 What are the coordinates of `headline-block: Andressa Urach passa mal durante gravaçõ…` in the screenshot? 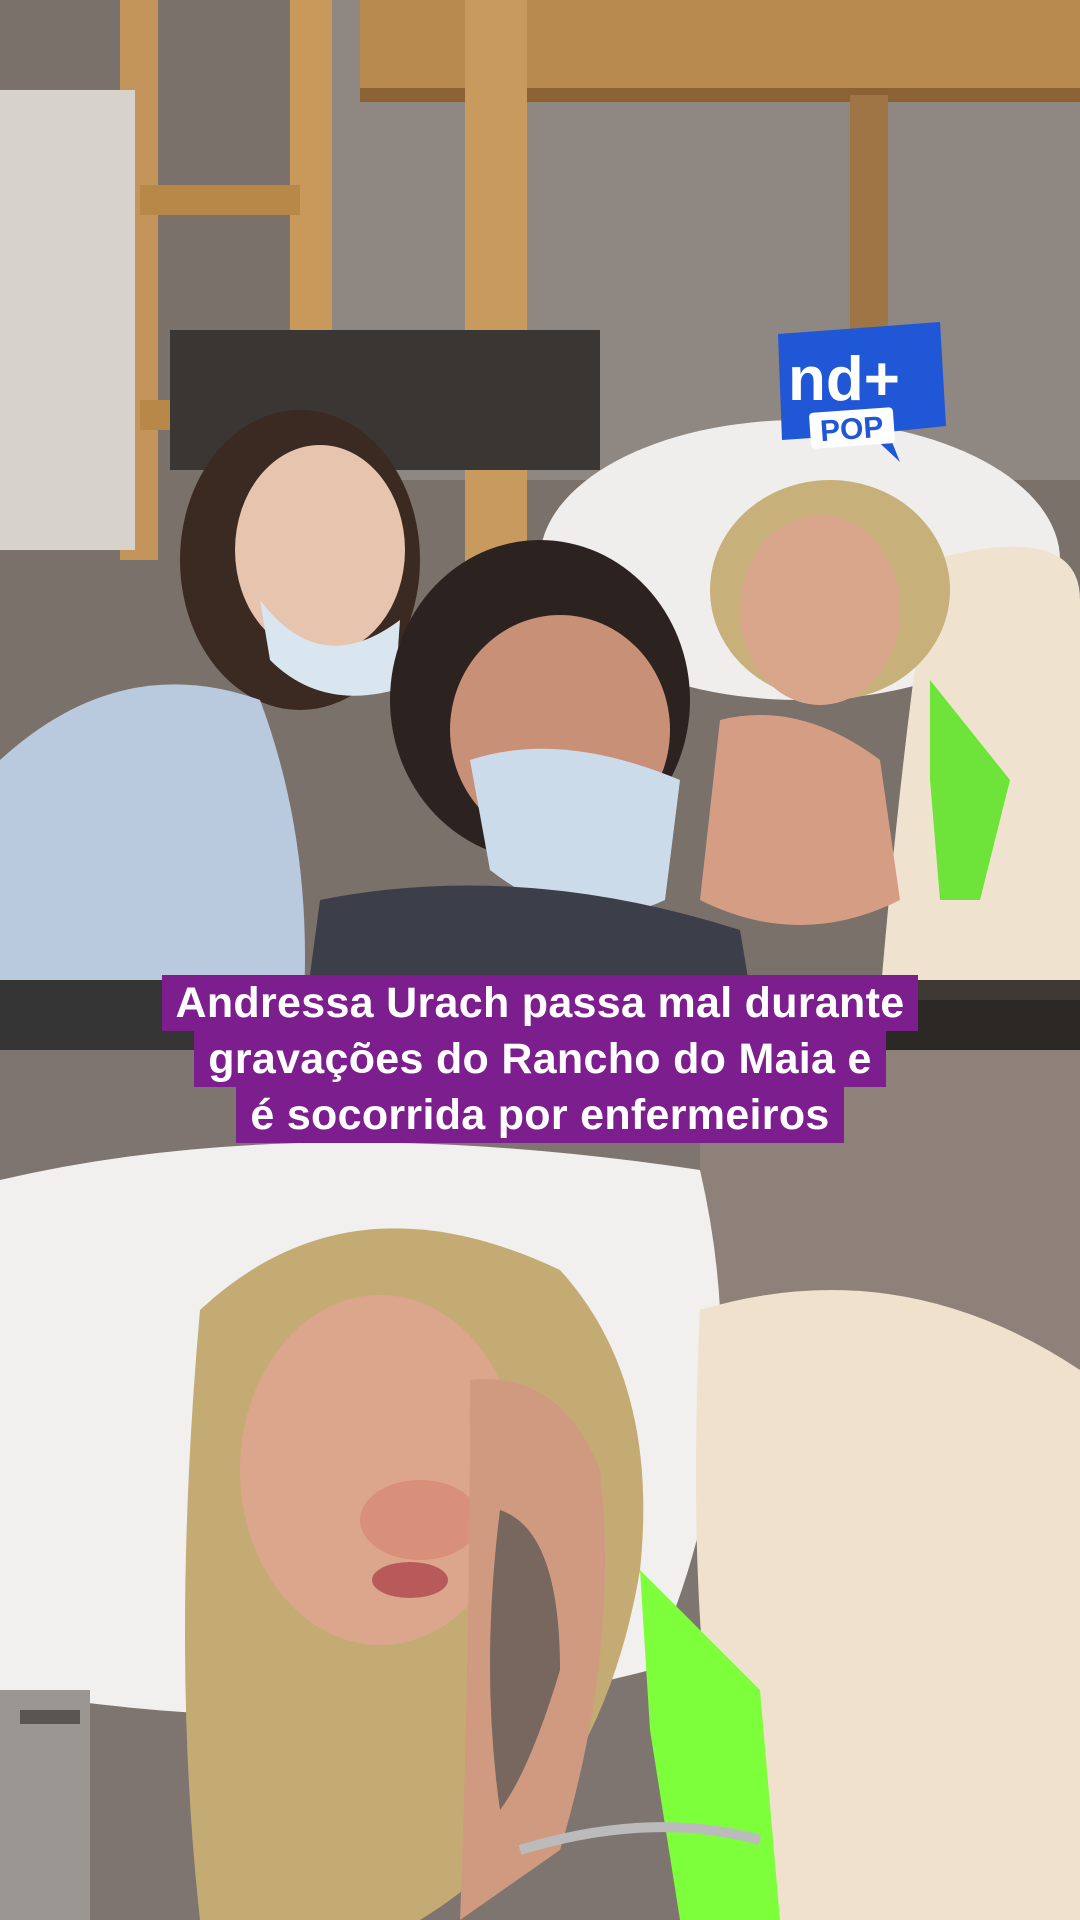 It's located at (540, 1059).